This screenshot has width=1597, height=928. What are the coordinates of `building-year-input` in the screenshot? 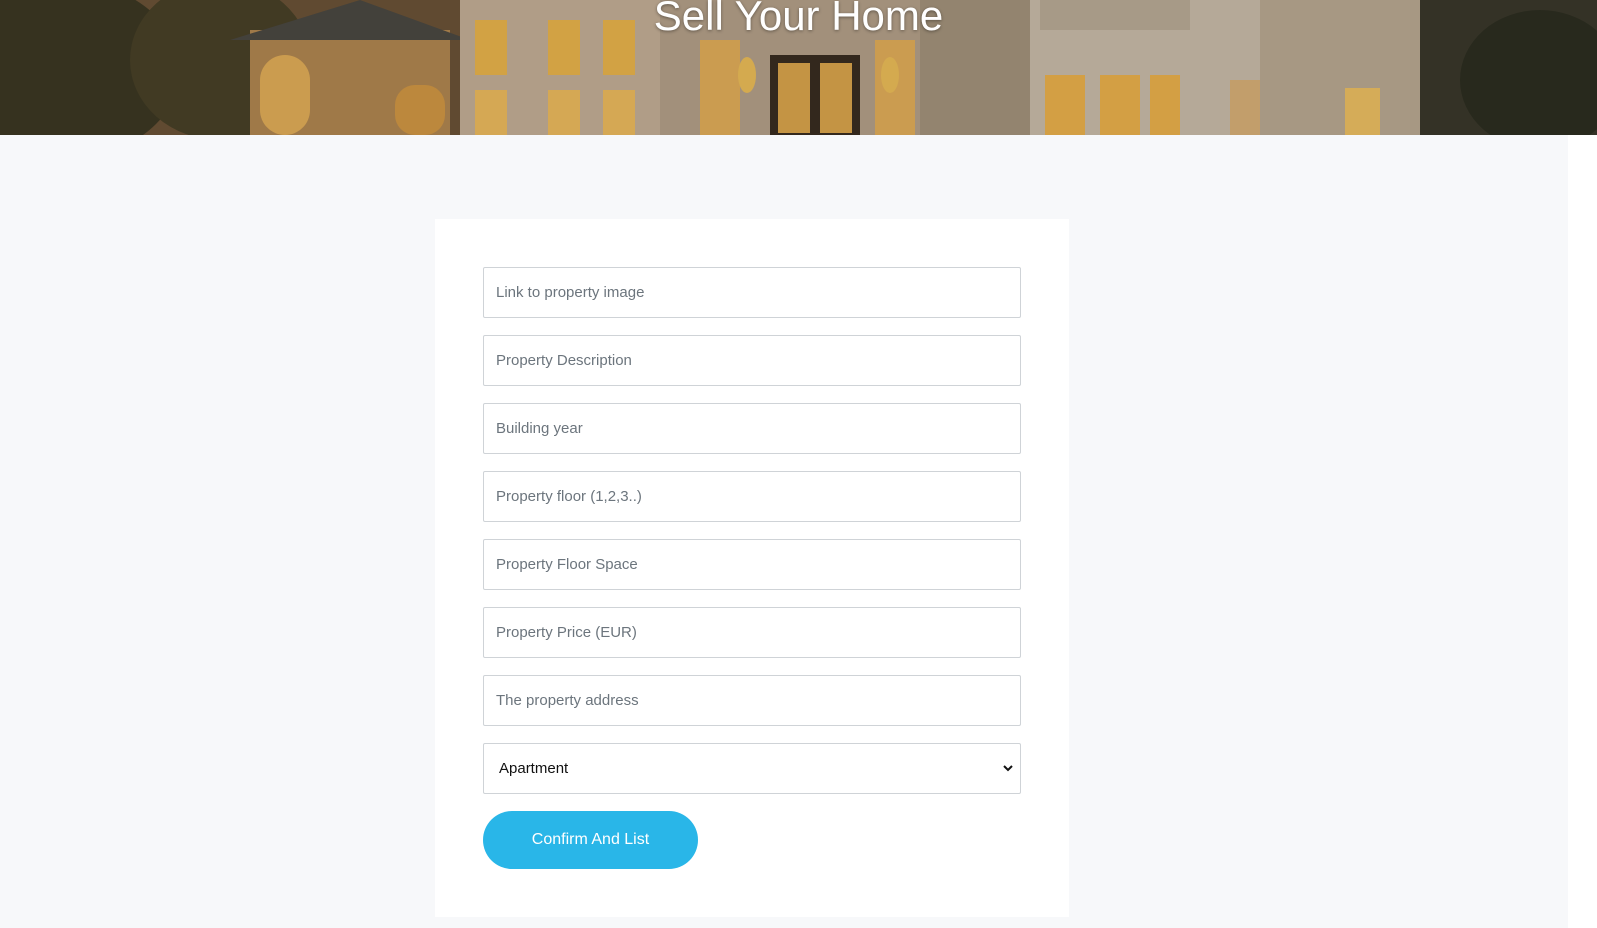 It's located at (752, 428).